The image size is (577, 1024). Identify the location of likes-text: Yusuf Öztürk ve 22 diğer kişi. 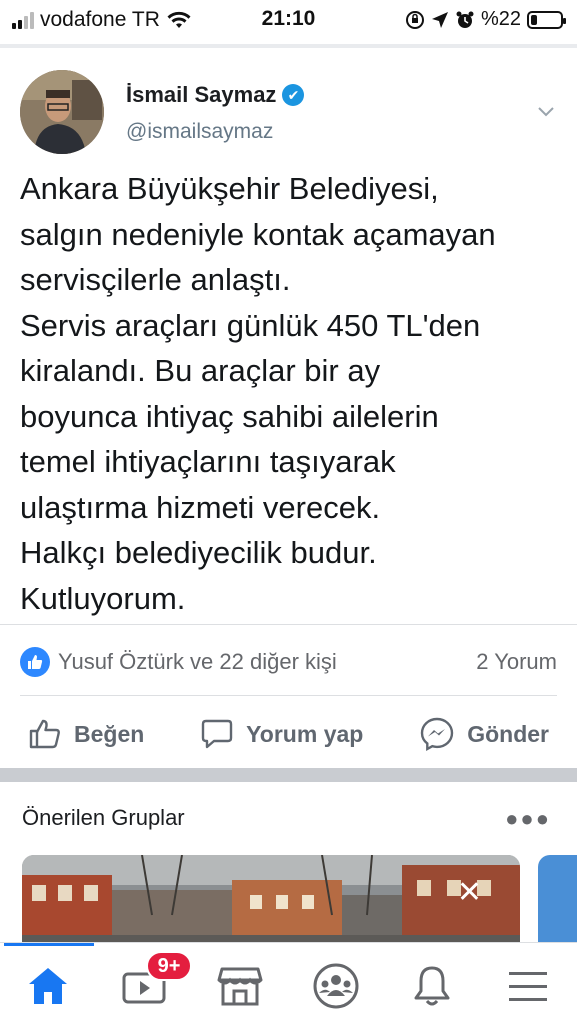
(197, 661).